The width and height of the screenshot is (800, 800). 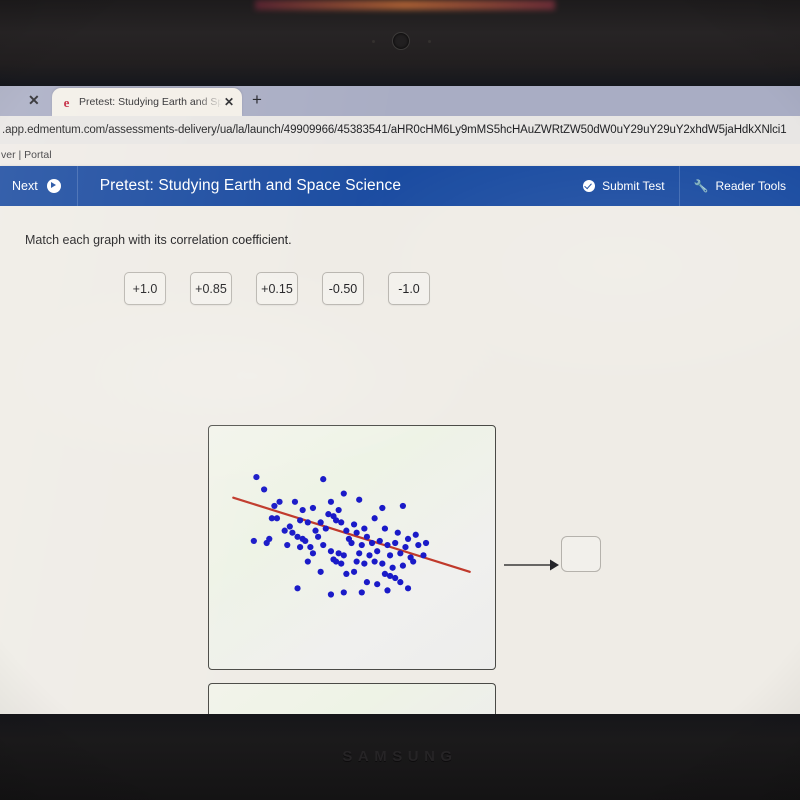 I want to click on app-bar-actions: Submit Test 🔧 Reader Tools, so click(x=684, y=186).